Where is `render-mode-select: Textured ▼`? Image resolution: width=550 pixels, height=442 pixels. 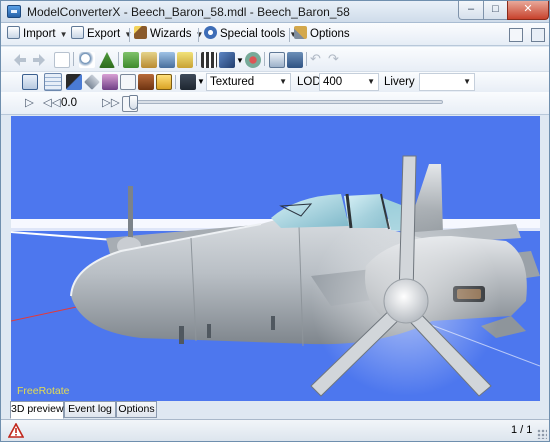 render-mode-select: Textured ▼ is located at coordinates (248, 82).